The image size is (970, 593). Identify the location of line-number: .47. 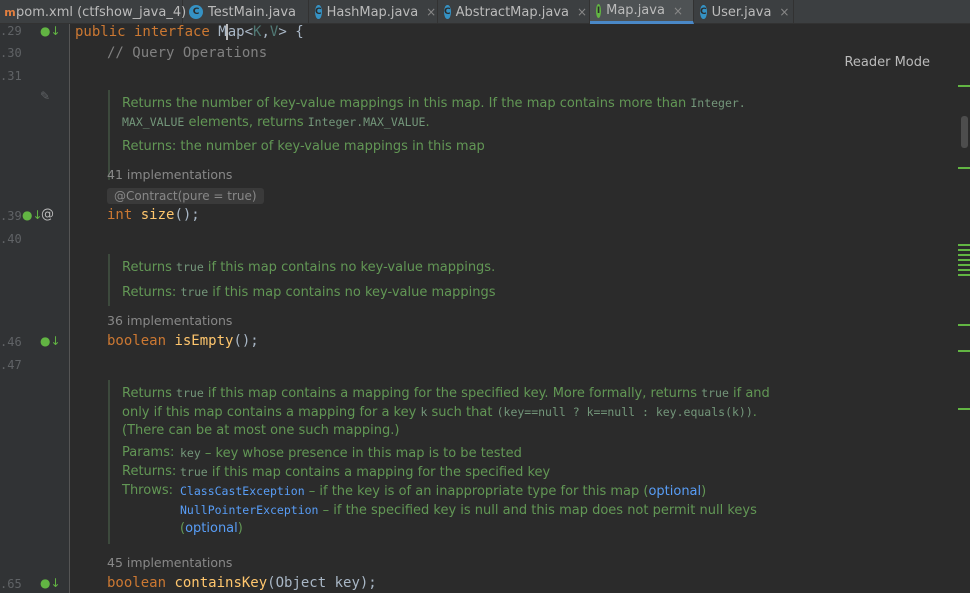
(11, 365).